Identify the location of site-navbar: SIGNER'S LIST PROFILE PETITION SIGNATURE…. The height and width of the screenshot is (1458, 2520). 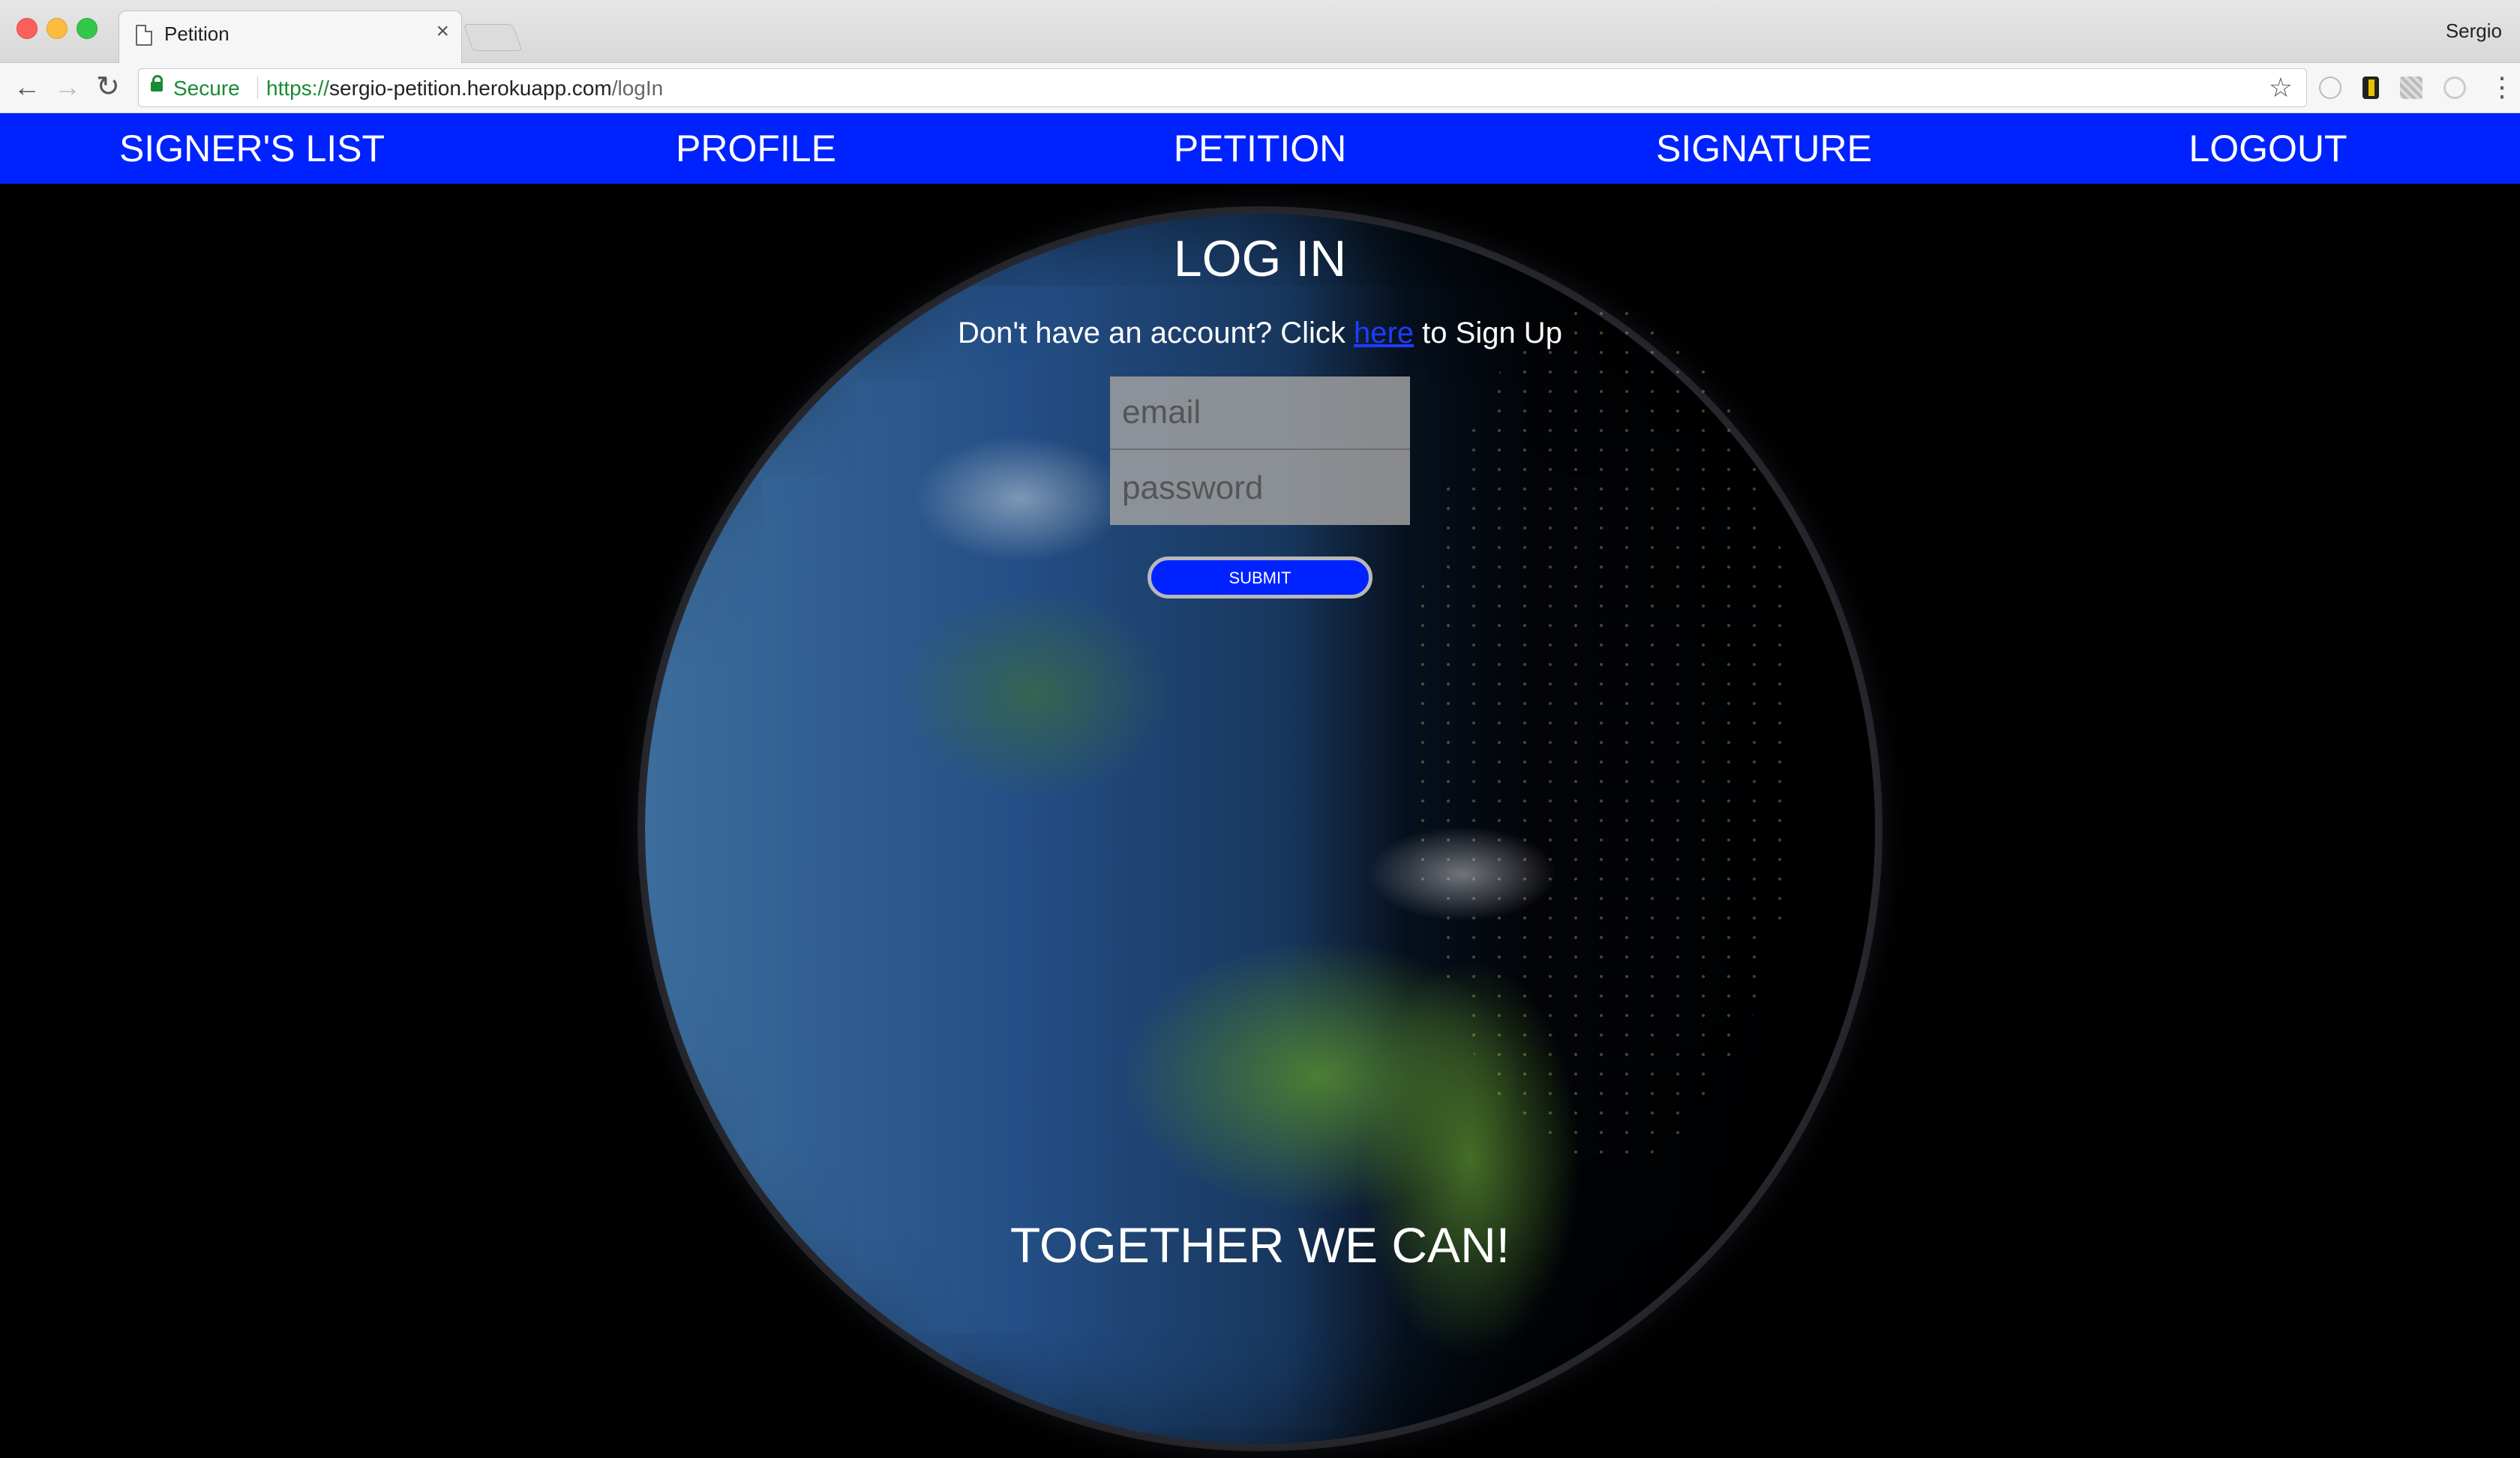
(1260, 148).